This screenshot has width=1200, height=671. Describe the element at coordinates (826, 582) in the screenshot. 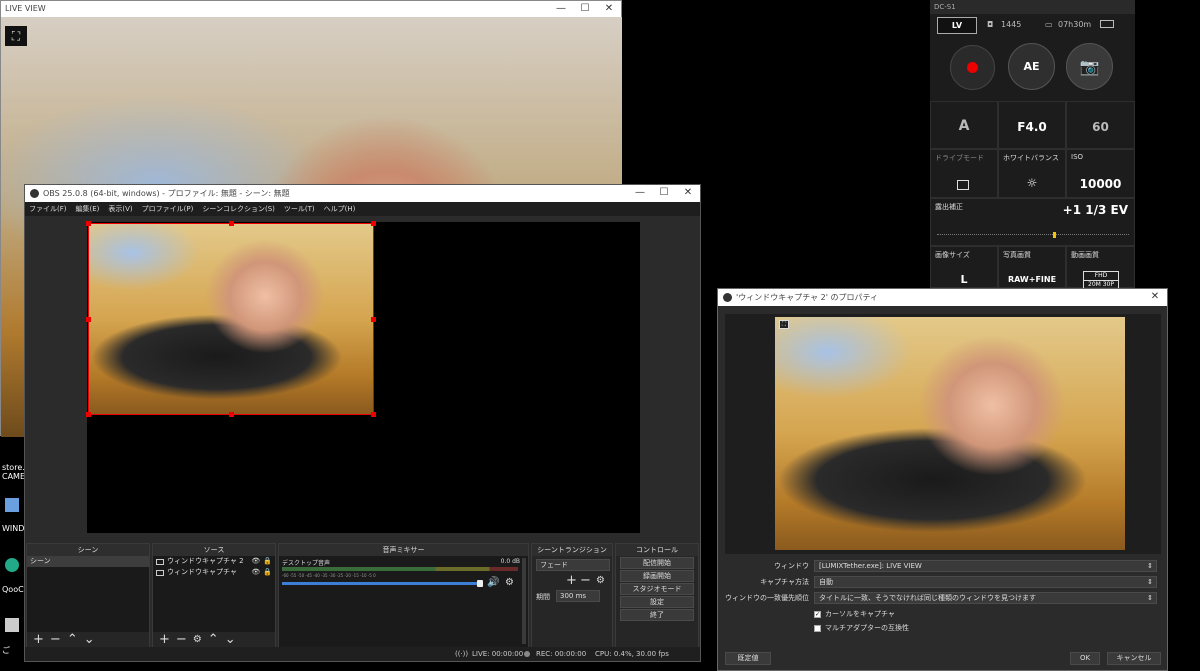

I see `capture-method-value: 自動` at that location.